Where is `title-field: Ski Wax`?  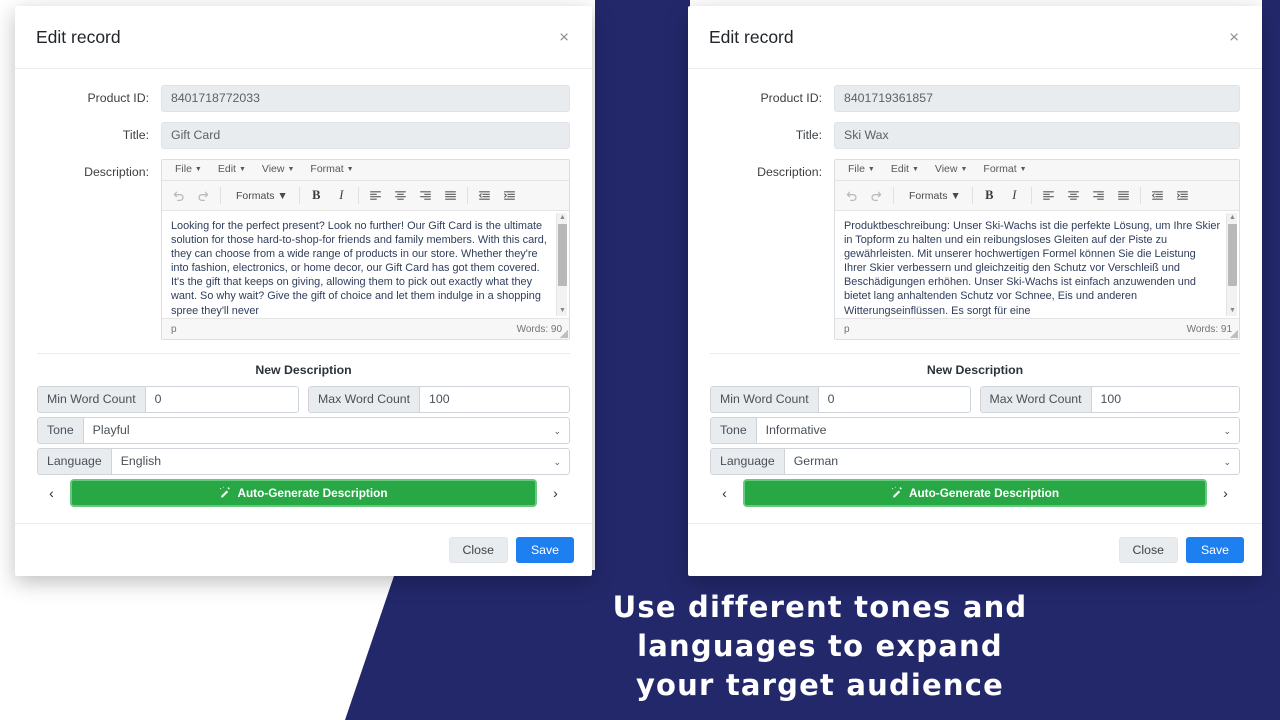
title-field: Ski Wax is located at coordinates (1037, 135).